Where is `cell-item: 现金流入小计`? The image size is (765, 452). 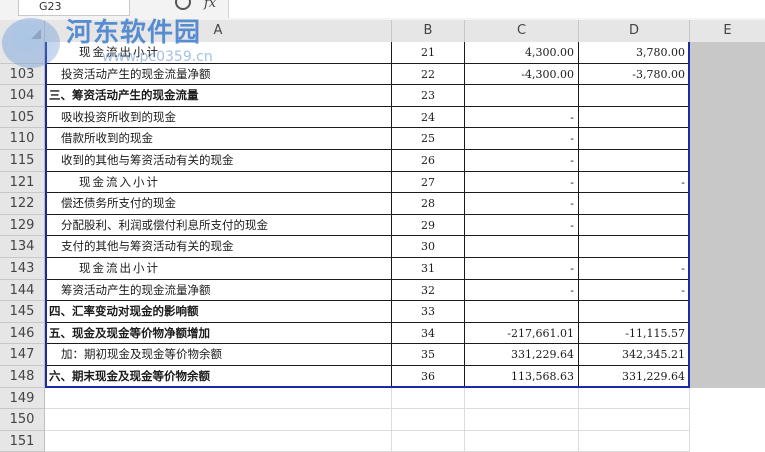 cell-item: 现金流入小计 is located at coordinates (218, 182).